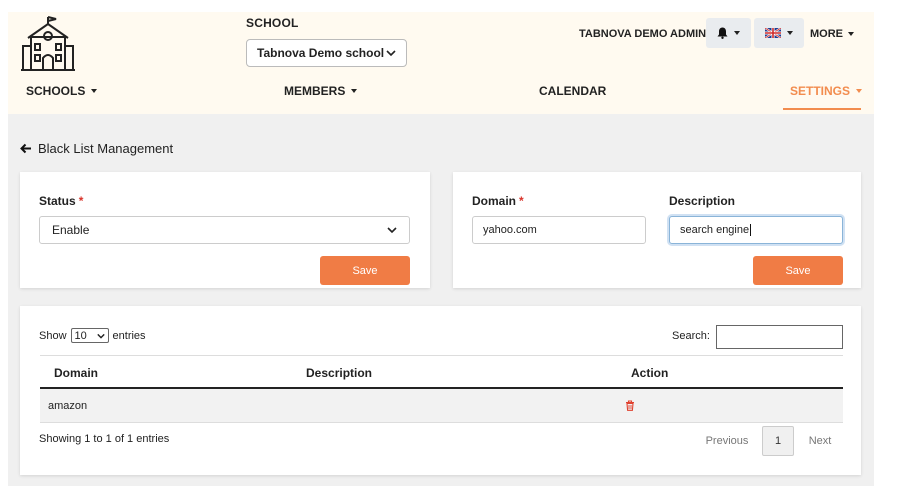 This screenshot has width=902, height=494. What do you see at coordinates (820, 441) in the screenshot?
I see `pagination-next: Next` at bounding box center [820, 441].